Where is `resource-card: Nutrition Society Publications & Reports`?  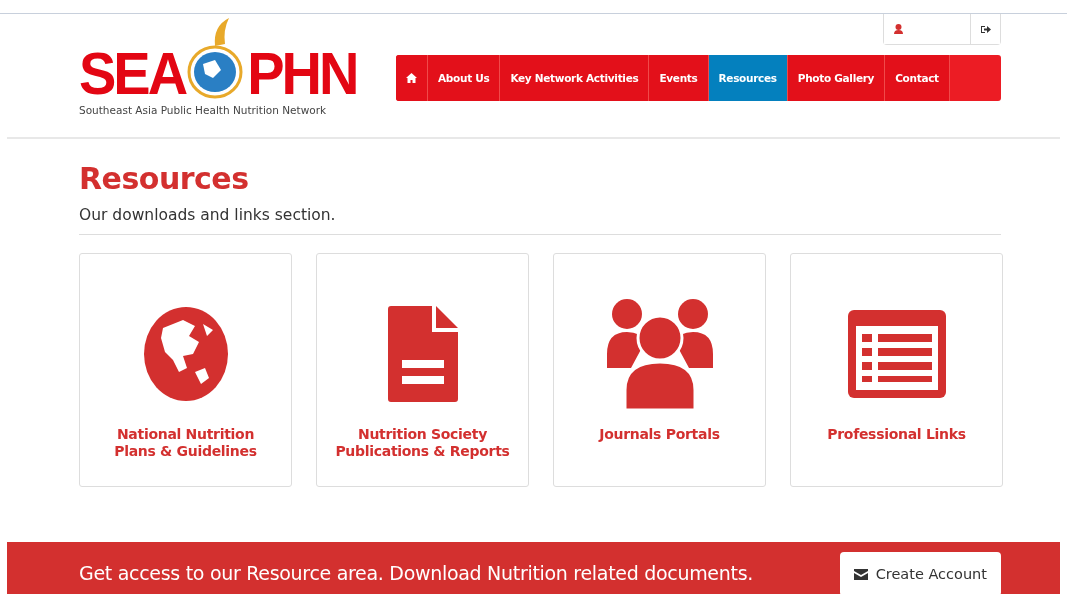 resource-card: Nutrition Society Publications & Reports is located at coordinates (422, 370).